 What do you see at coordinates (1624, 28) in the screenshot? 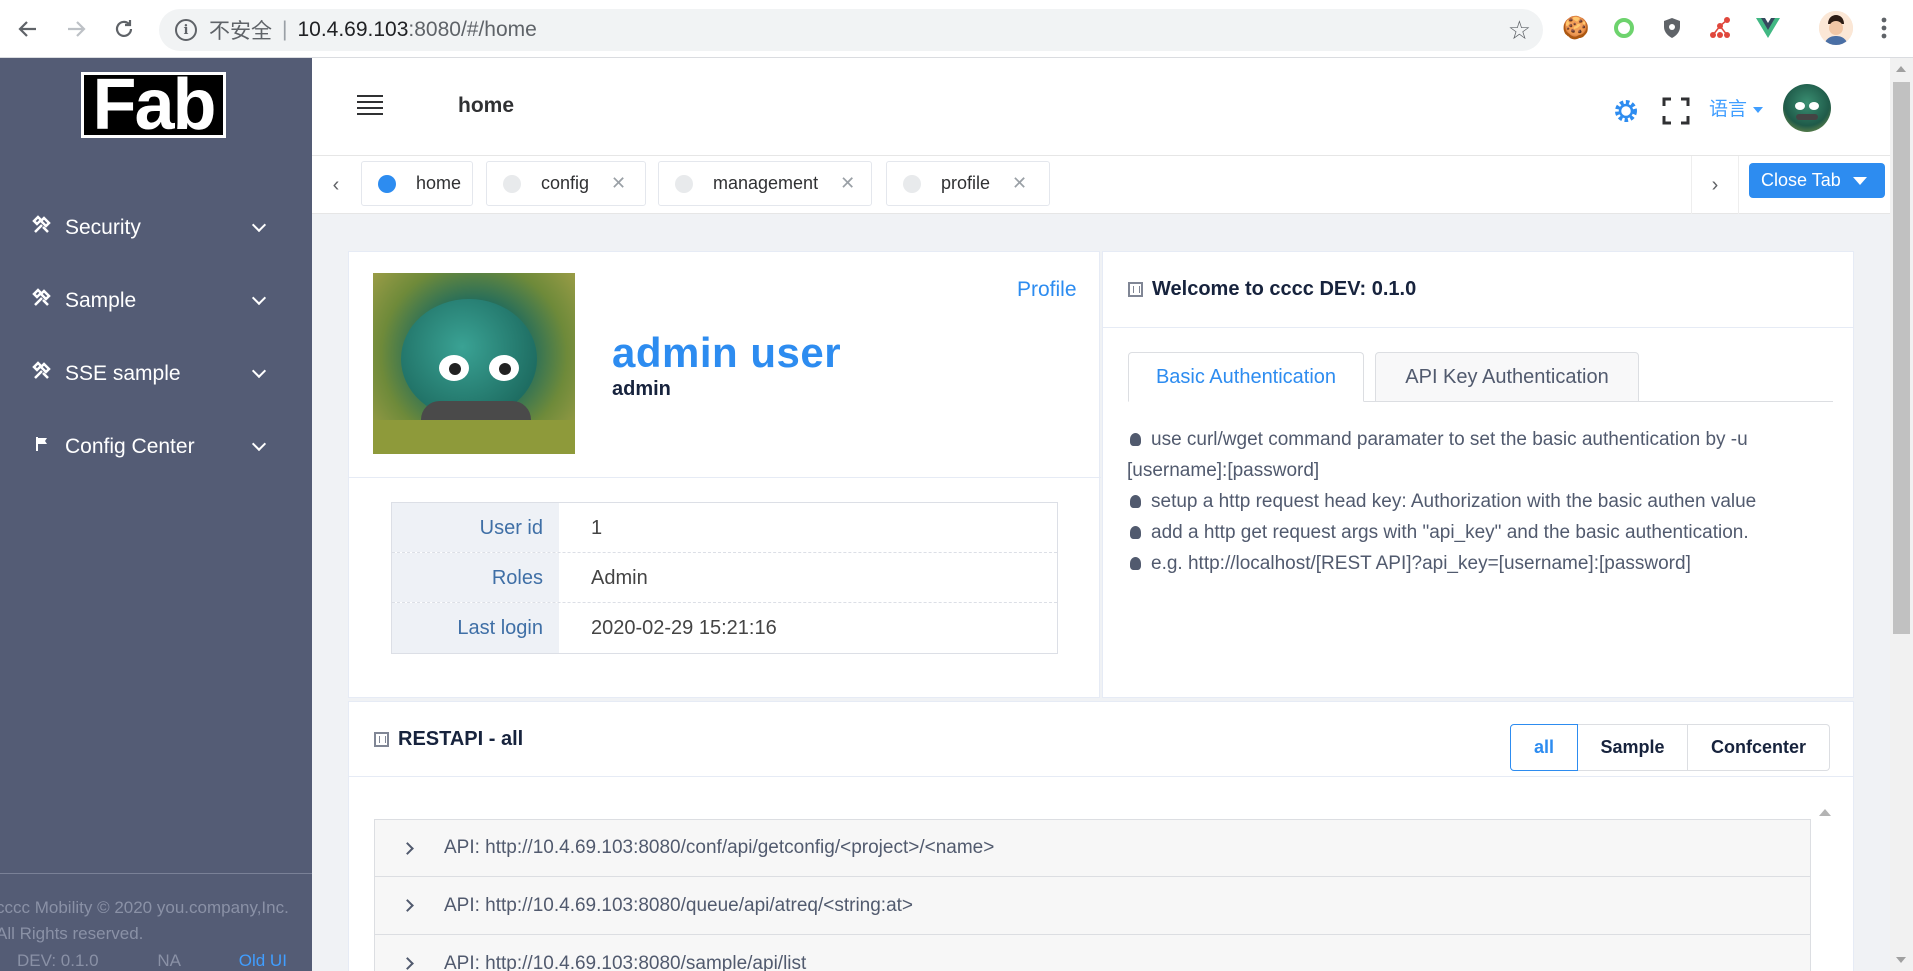
I see `green-ring-extension-icon` at bounding box center [1624, 28].